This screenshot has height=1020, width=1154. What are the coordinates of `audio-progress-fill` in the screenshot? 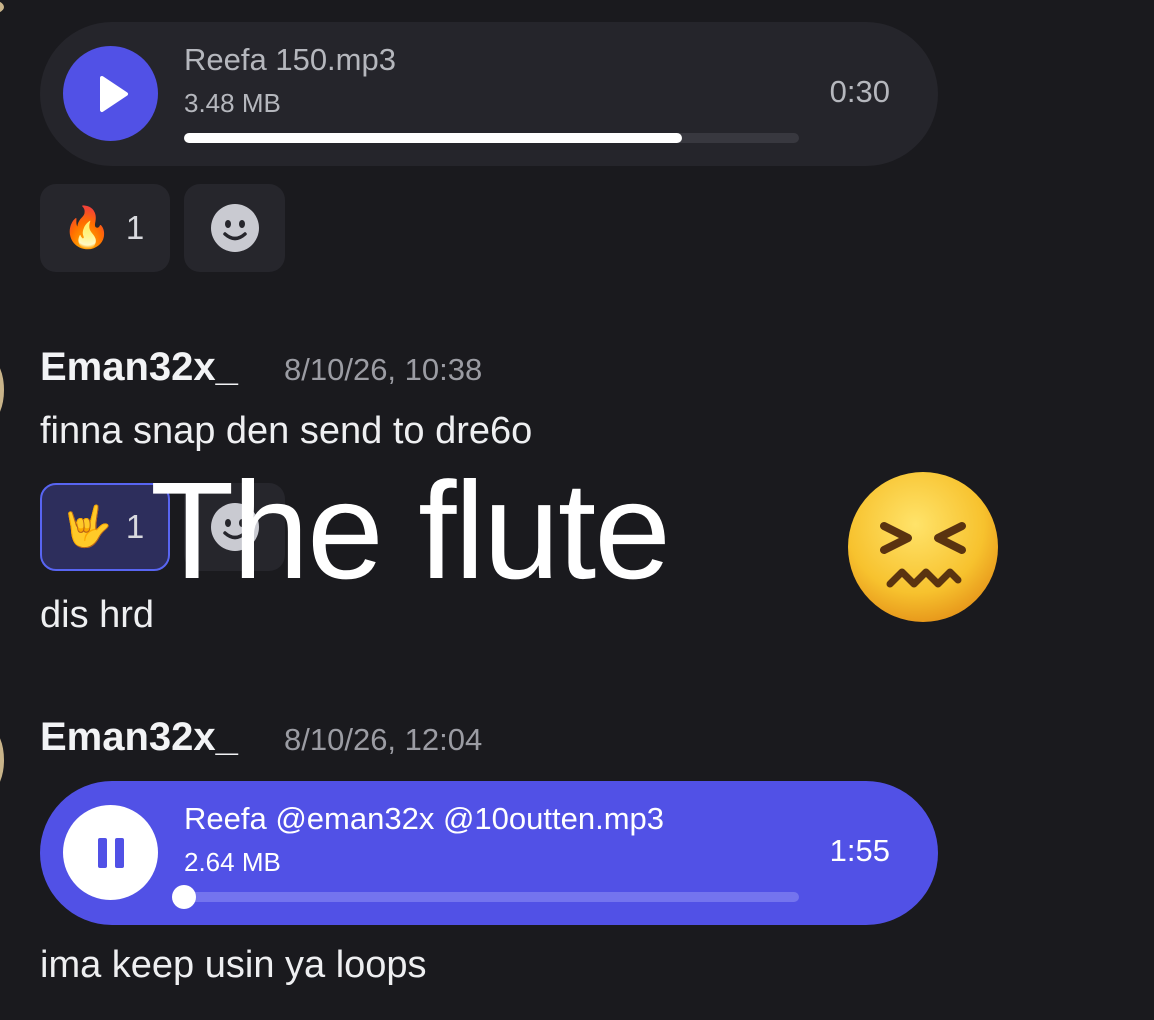 It's located at (433, 138).